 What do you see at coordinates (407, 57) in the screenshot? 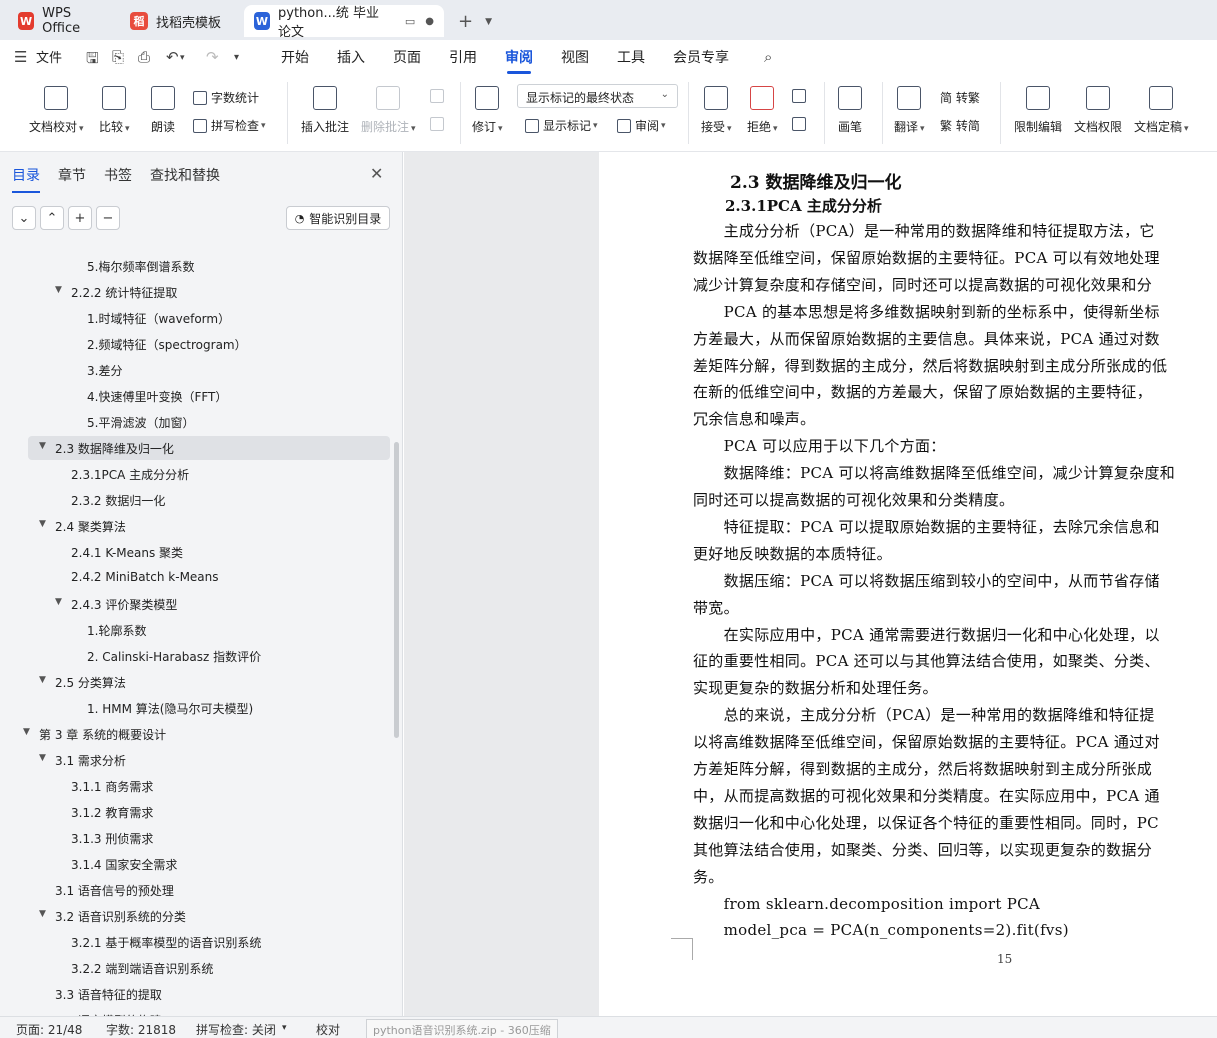
I see `menu-page: 页面` at bounding box center [407, 57].